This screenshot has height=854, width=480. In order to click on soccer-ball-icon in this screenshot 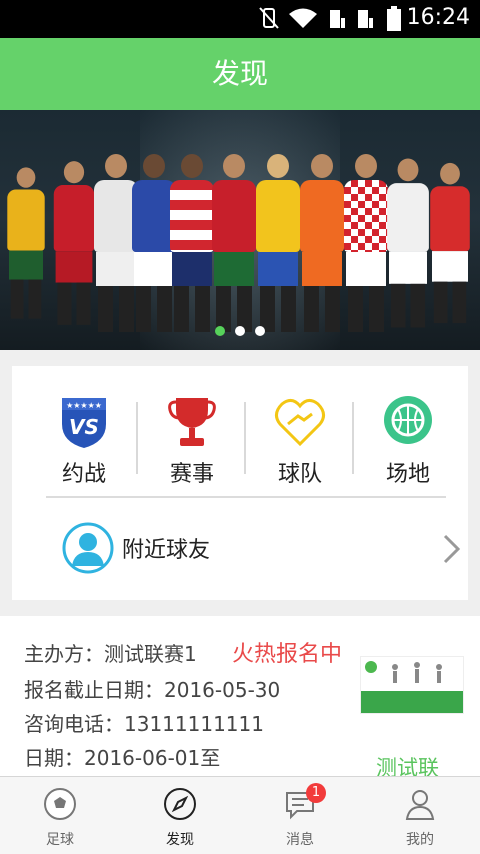, I will do `click(60, 804)`.